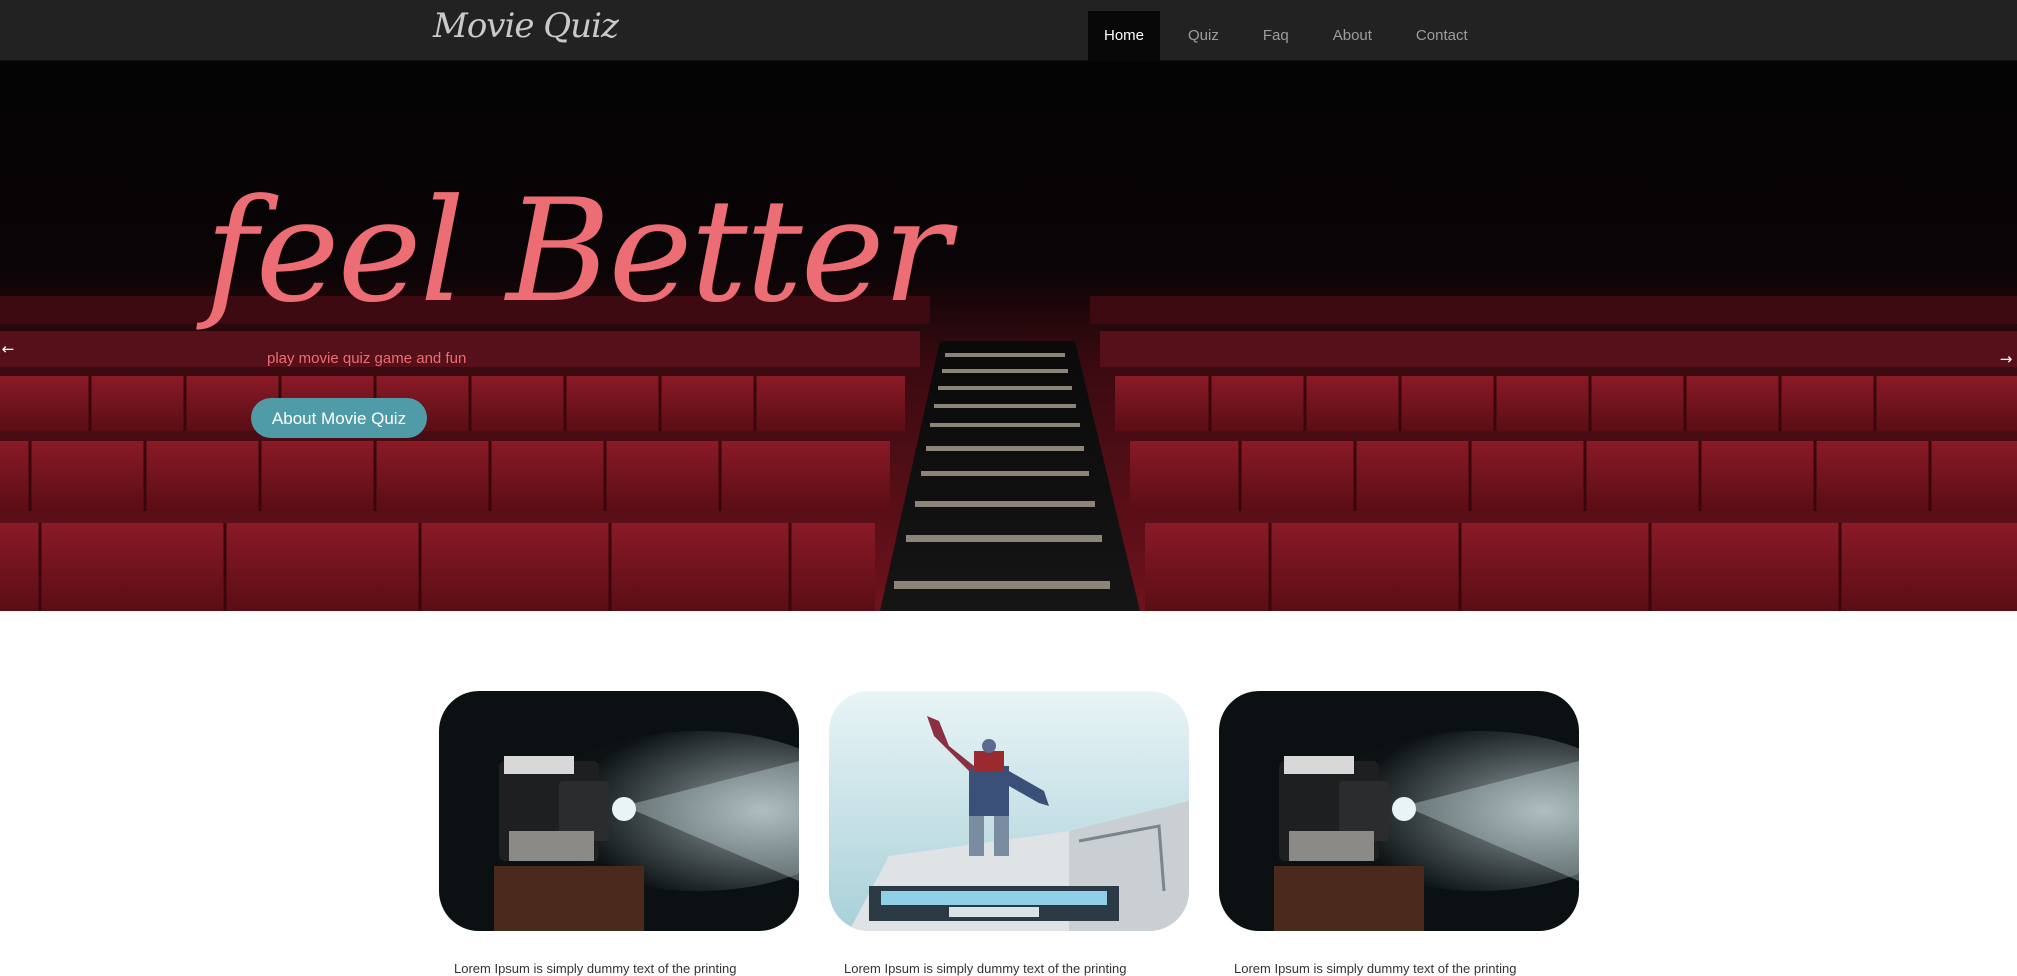 The height and width of the screenshot is (976, 2017). What do you see at coordinates (2006, 359) in the screenshot?
I see `arrow-right-icon: →` at bounding box center [2006, 359].